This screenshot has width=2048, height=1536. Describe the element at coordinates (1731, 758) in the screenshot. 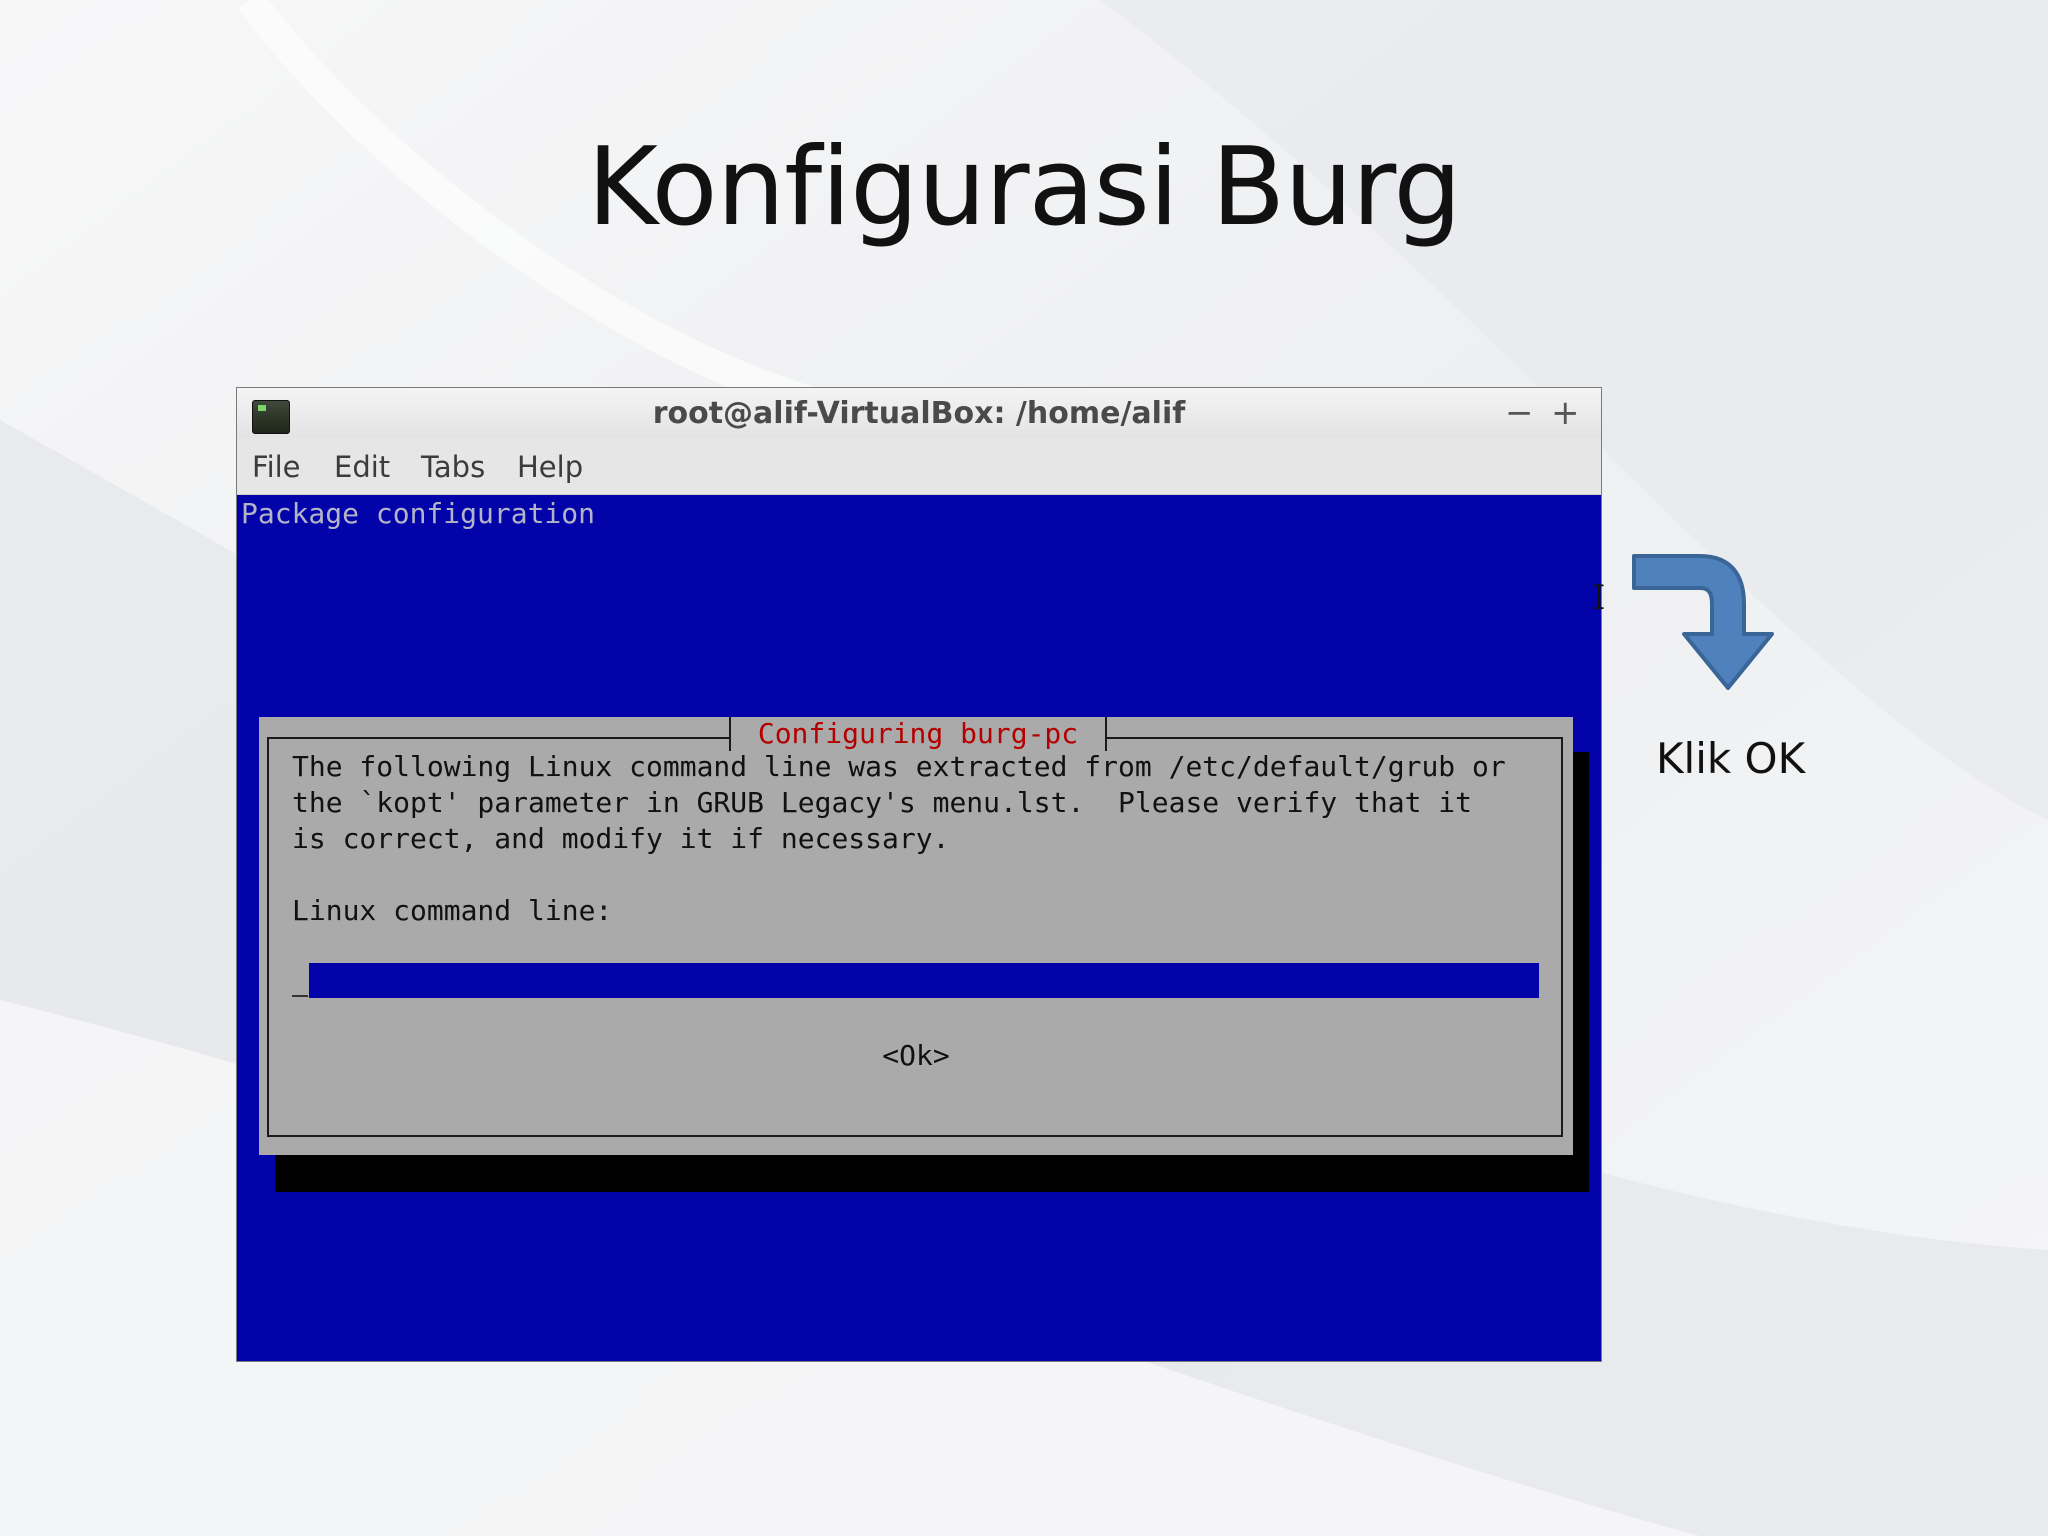

I see `klik-ok-annotation: Klik OK` at that location.